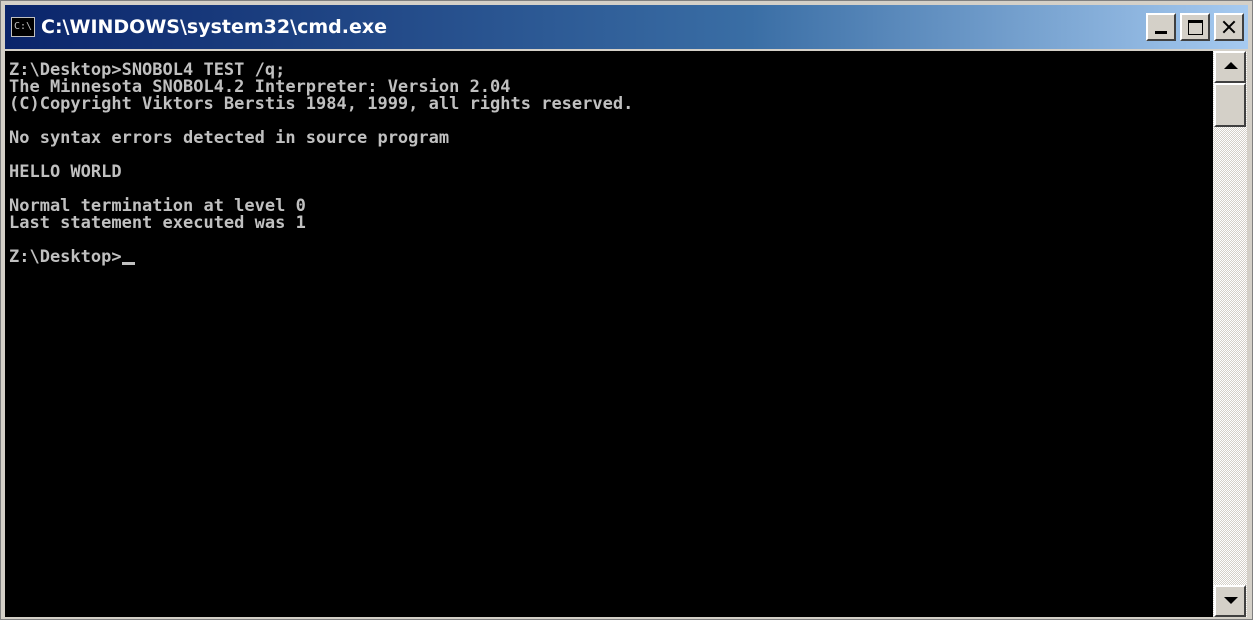 This screenshot has width=1253, height=620. What do you see at coordinates (72, 257) in the screenshot?
I see `prompt-line: Z:\Desktop>` at bounding box center [72, 257].